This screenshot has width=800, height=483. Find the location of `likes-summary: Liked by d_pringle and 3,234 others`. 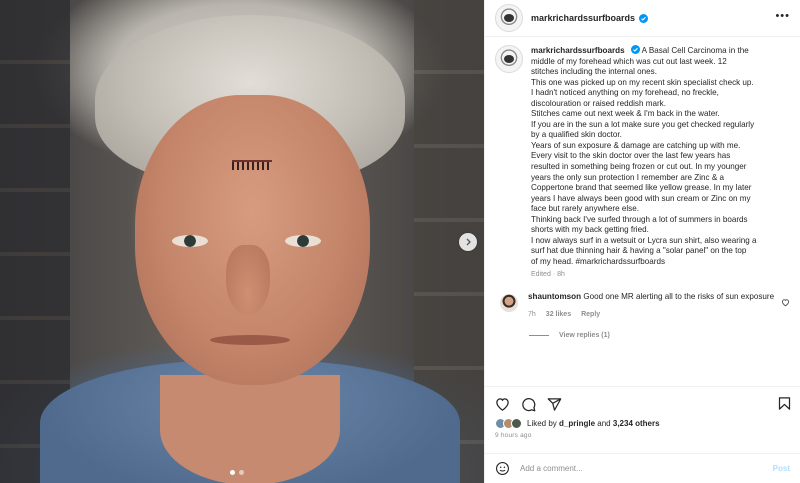

likes-summary: Liked by d_pringle and 3,234 others is located at coordinates (642, 423).